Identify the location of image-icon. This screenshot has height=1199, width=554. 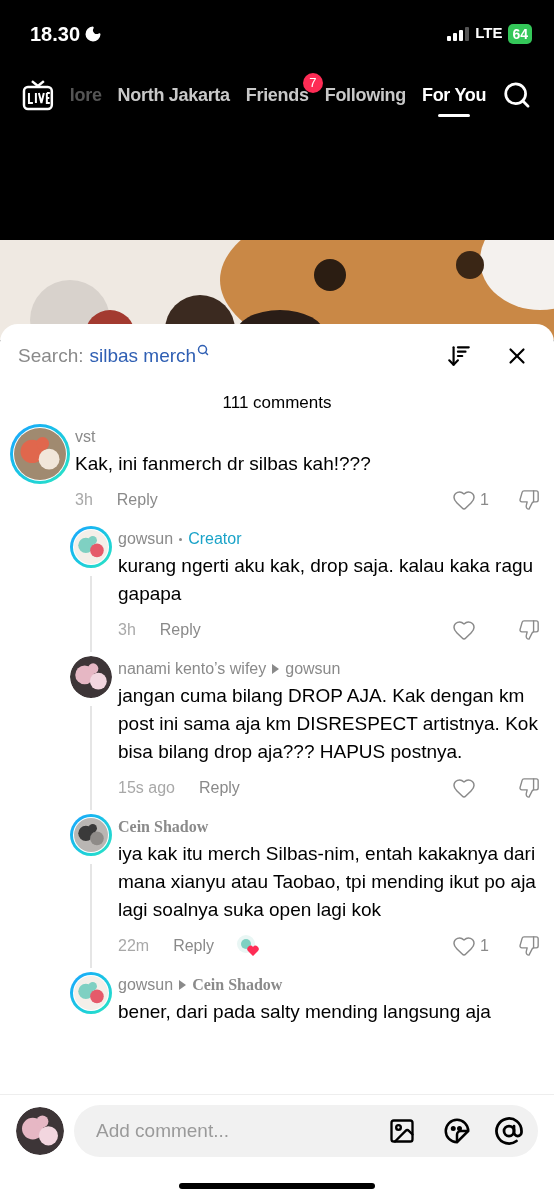
(402, 1131).